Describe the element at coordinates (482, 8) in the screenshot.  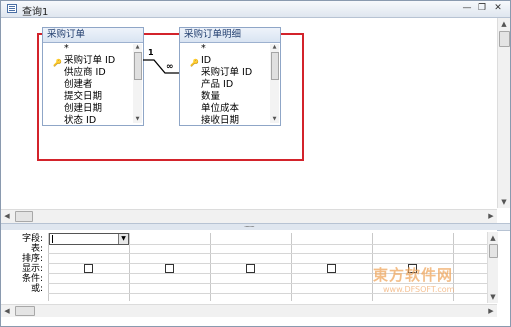
I see `restore-button: ❐` at that location.